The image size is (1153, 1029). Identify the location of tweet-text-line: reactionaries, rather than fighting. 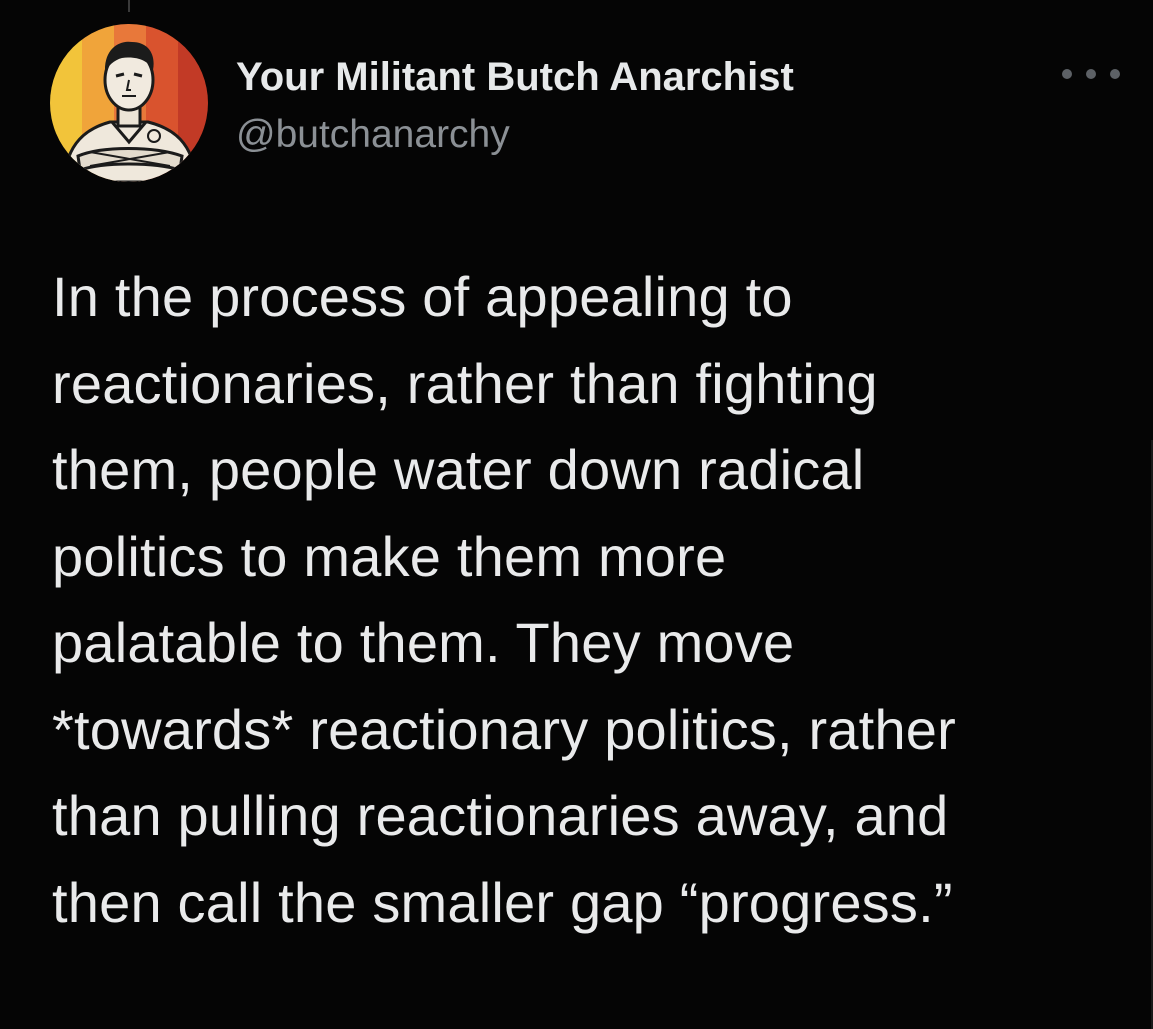
(465, 383).